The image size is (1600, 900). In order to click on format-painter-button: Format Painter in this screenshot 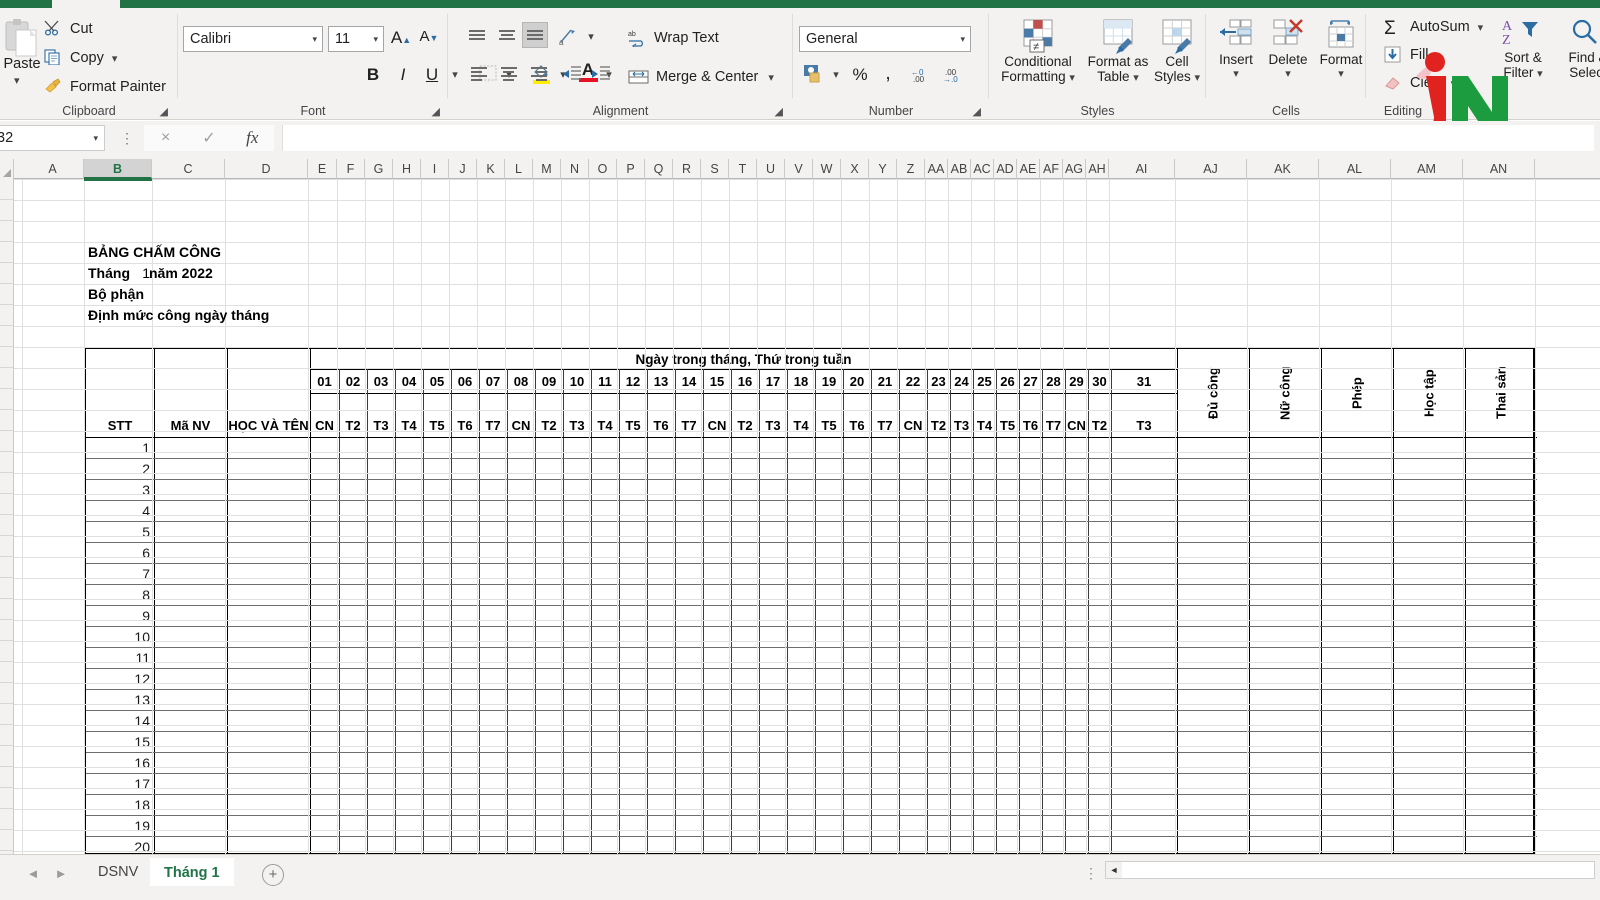, I will do `click(105, 87)`.